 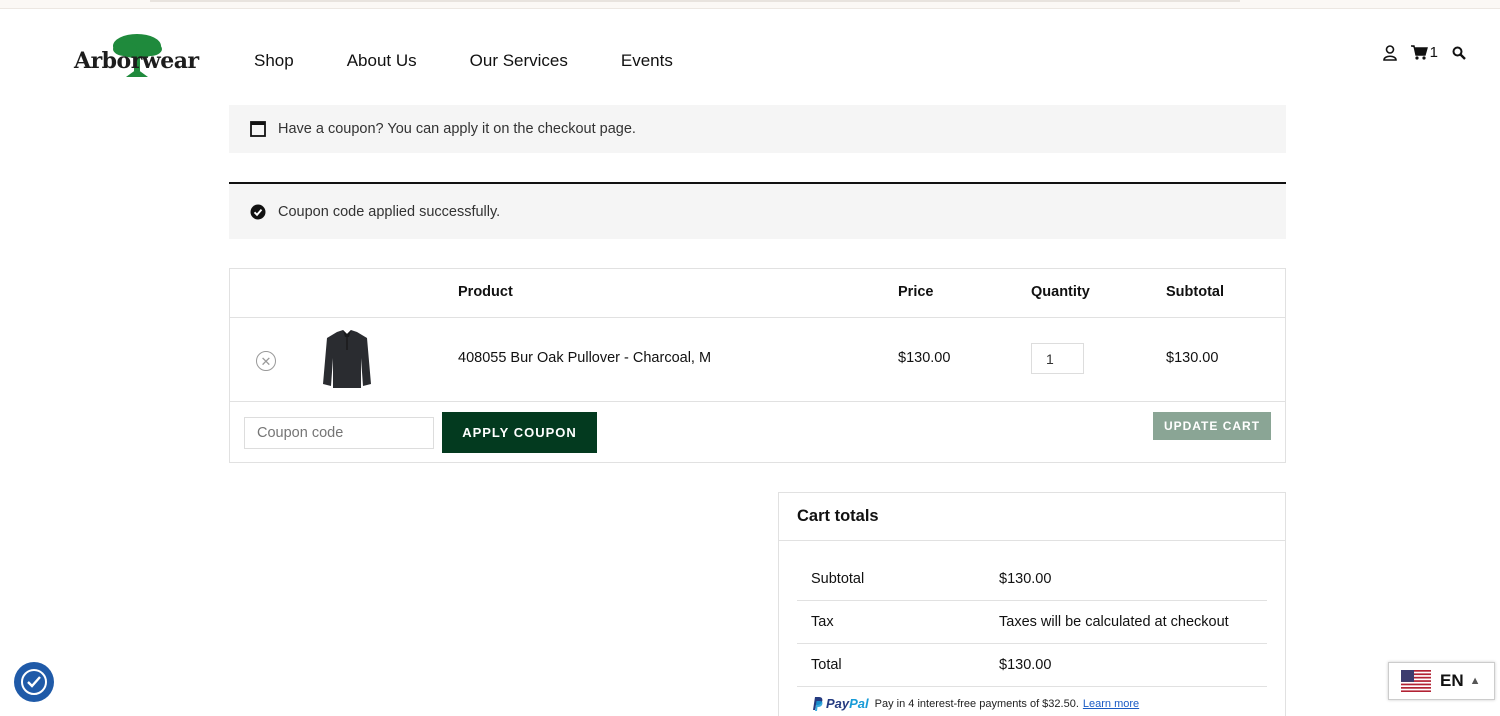 I want to click on language-selector: EN ▲, so click(x=1441, y=681).